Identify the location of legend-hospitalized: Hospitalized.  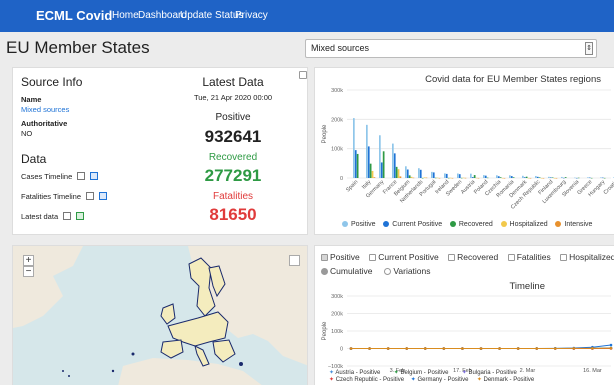
(524, 224).